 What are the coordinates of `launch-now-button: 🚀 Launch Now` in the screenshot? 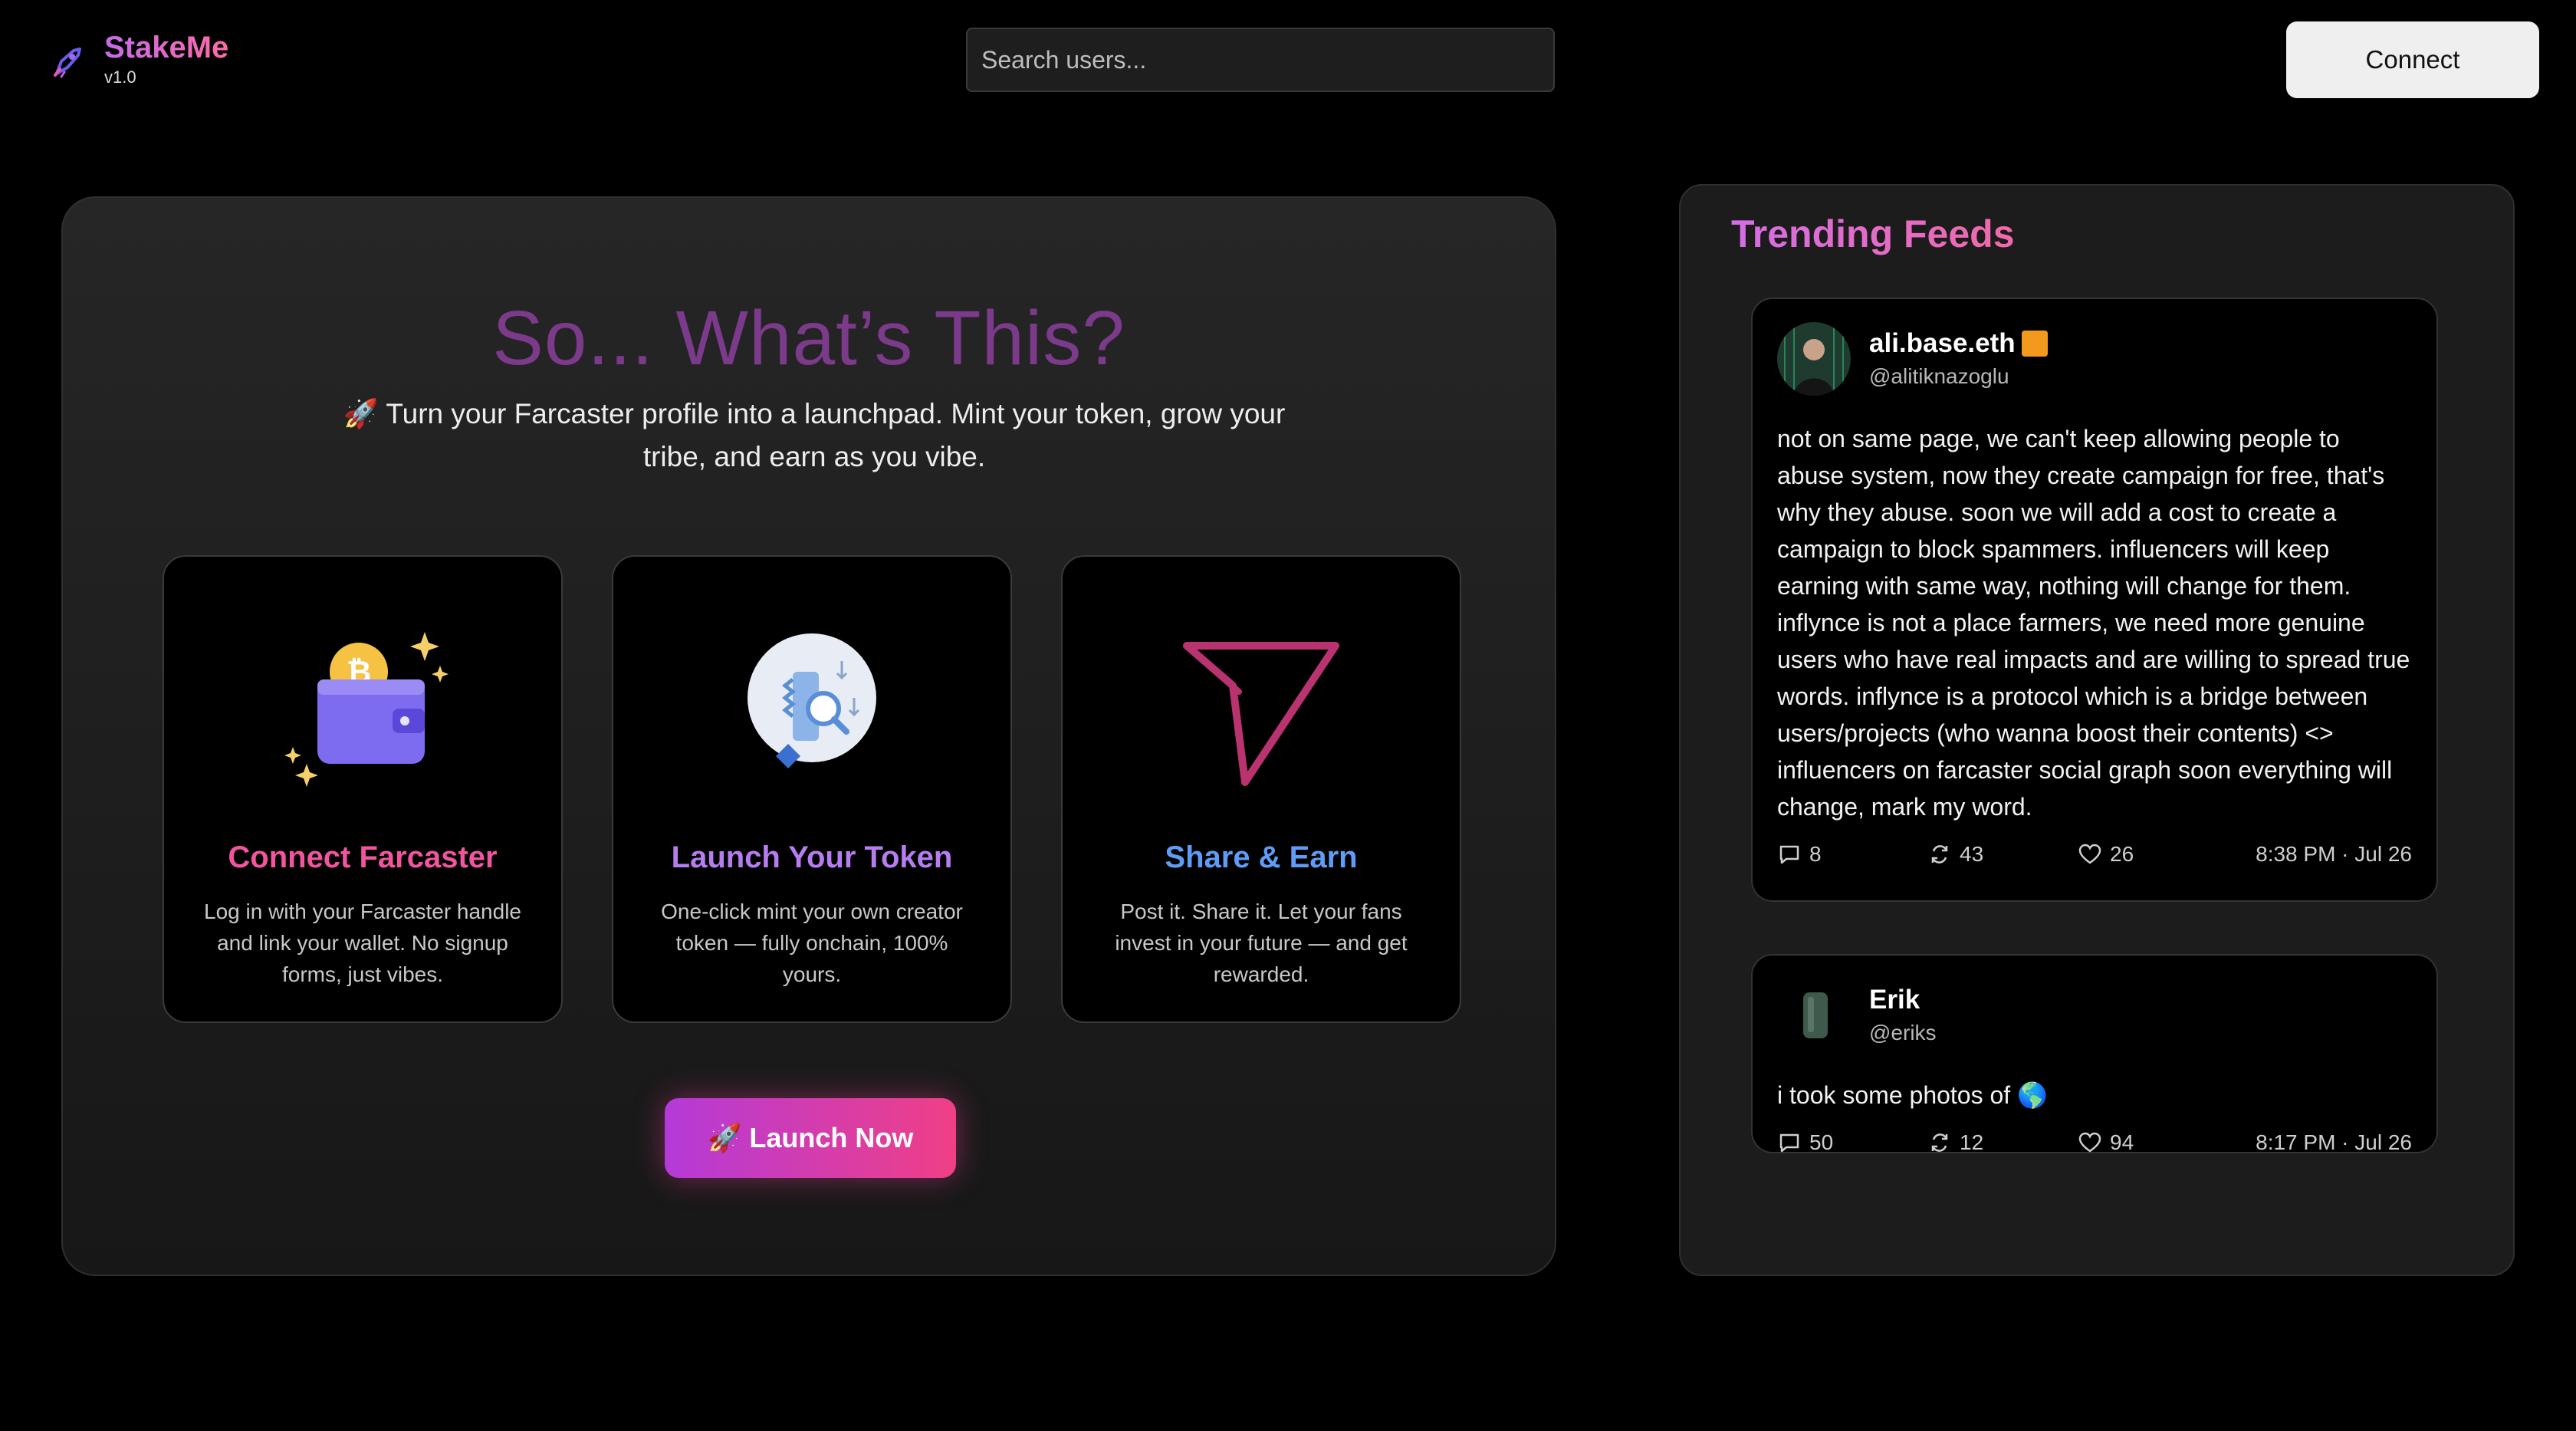 It's located at (810, 1138).